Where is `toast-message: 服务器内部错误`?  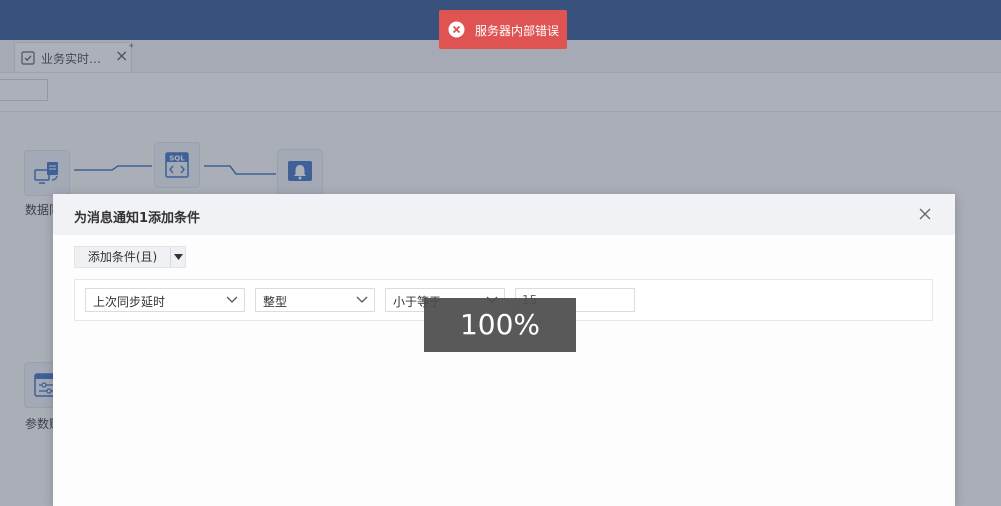 toast-message: 服务器内部错误 is located at coordinates (517, 31).